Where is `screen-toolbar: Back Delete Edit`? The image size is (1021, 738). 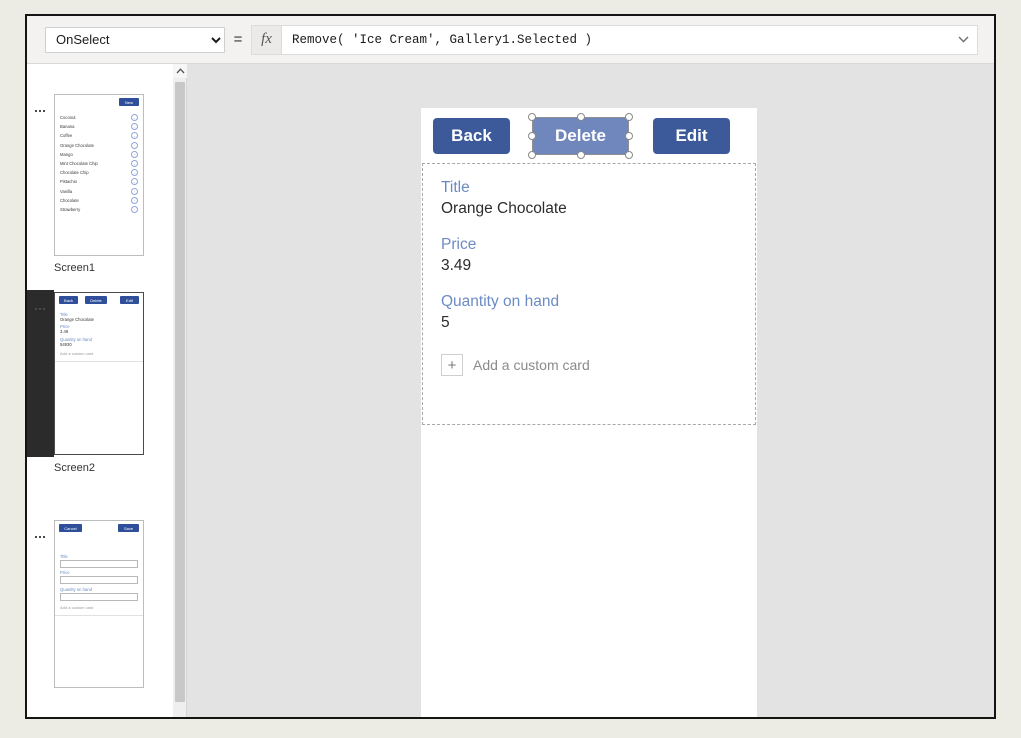 screen-toolbar: Back Delete Edit is located at coordinates (589, 135).